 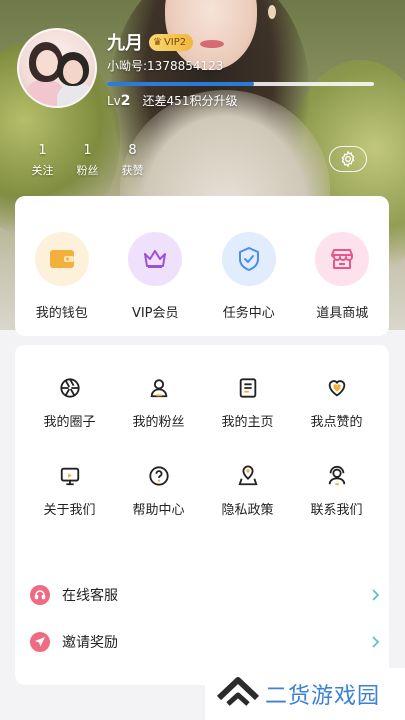 What do you see at coordinates (132, 160) in the screenshot?
I see `stat-likes: 8 获赞` at bounding box center [132, 160].